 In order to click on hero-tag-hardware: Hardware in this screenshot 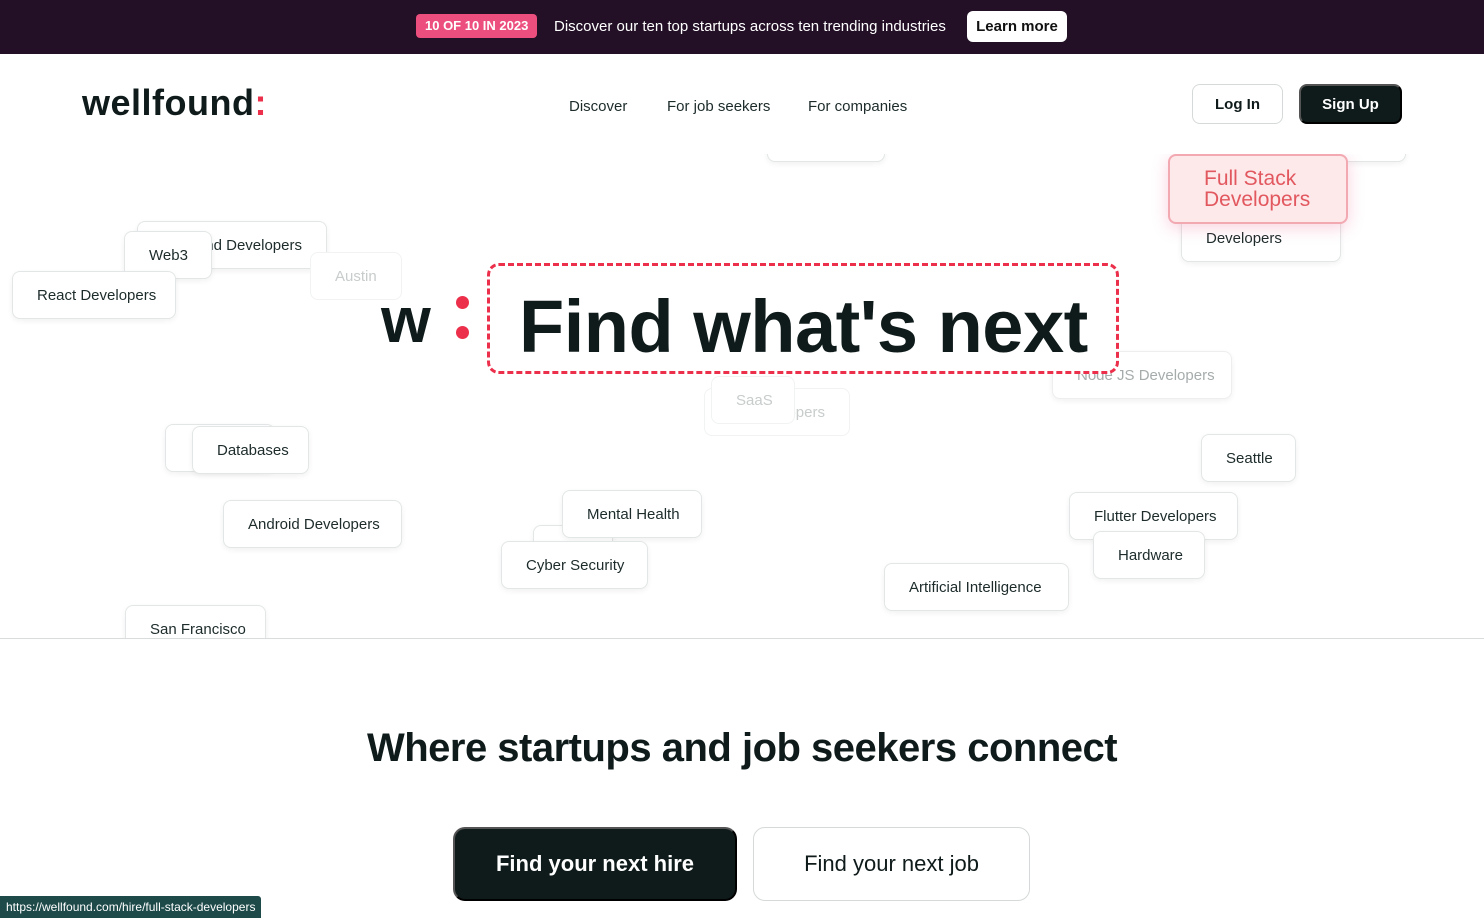, I will do `click(1149, 555)`.